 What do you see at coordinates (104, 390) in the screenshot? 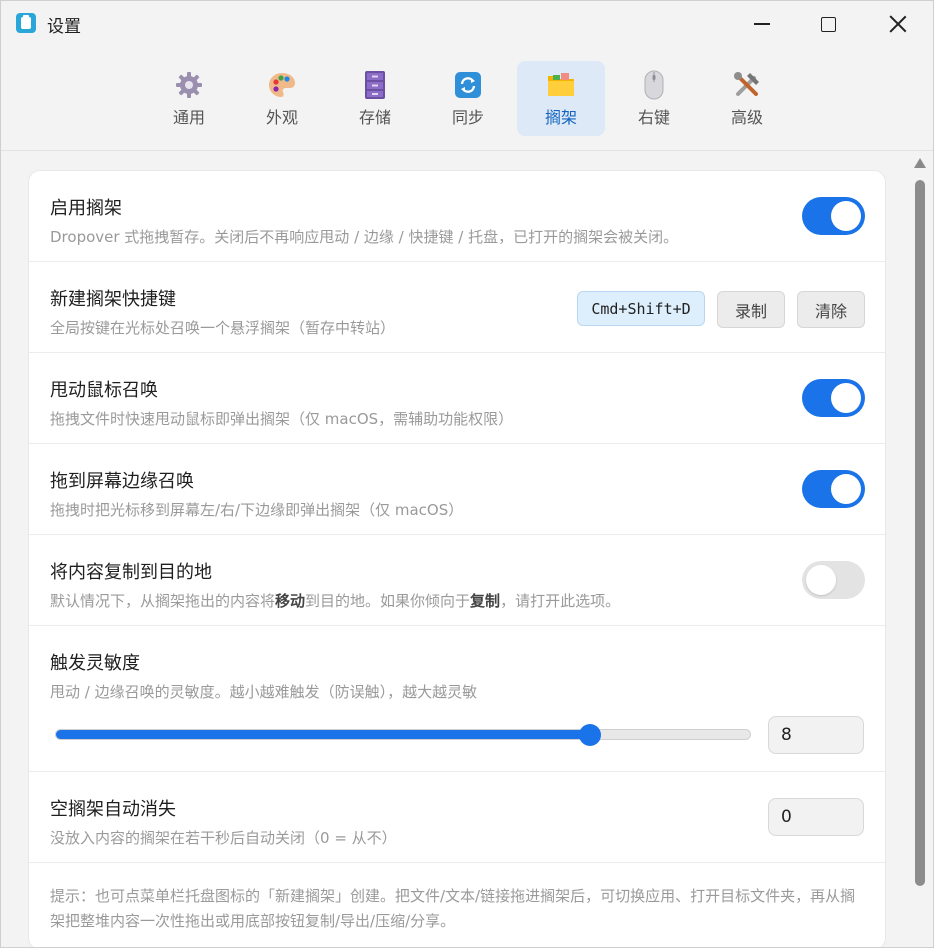
I see `setting-title: 甩动鼠标召唤` at bounding box center [104, 390].